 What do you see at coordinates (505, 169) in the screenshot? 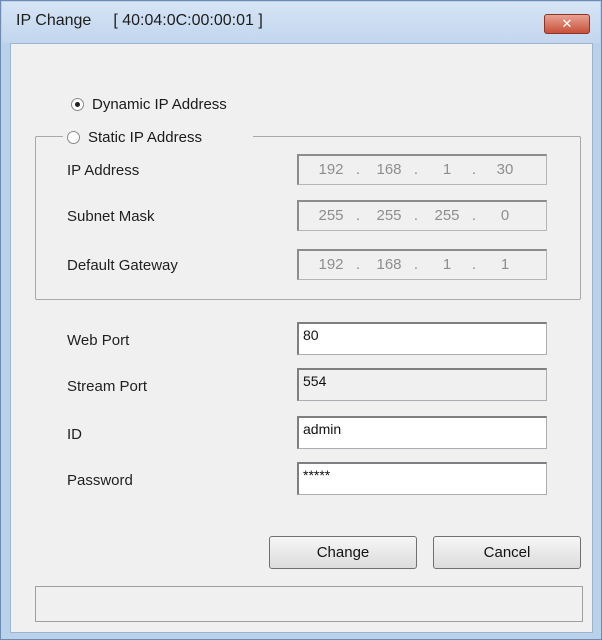
I see `ip-octet-4: 30` at bounding box center [505, 169].